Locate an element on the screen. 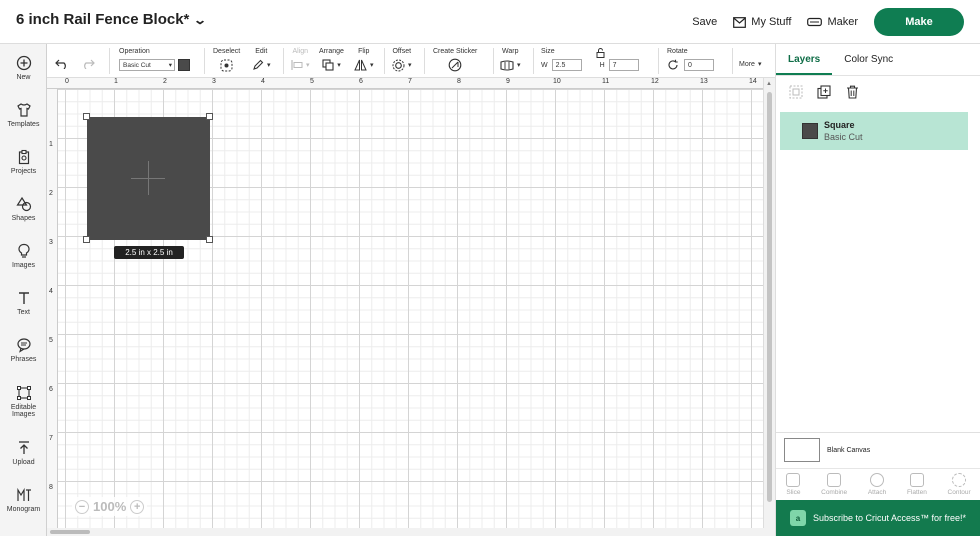 This screenshot has width=980, height=536. operation-value: Basic Cut is located at coordinates (137, 65).